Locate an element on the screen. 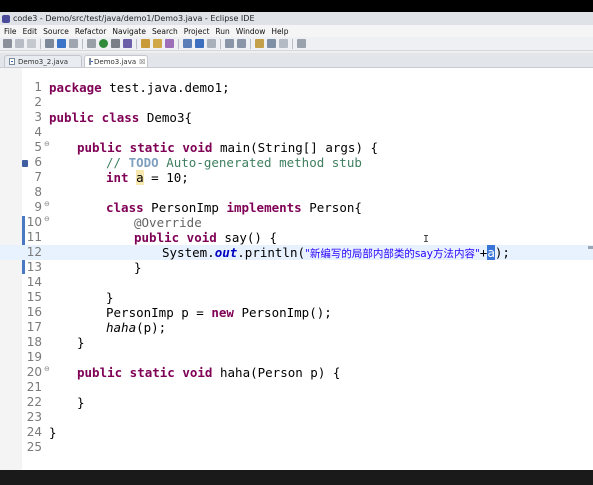 The image size is (593, 485). editor-tab-bar: Demo3_2.java Demo3.java ☒ is located at coordinates (296, 60).